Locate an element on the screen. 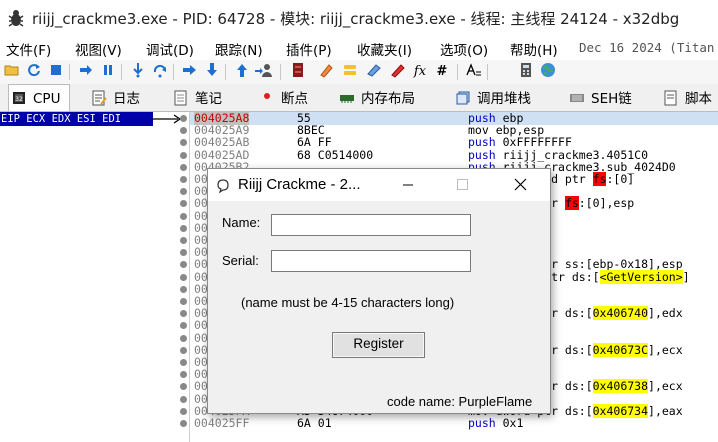 Image resolution: width=718 pixels, height=442 pixels. cpu-icon: 32 is located at coordinates (19, 98).